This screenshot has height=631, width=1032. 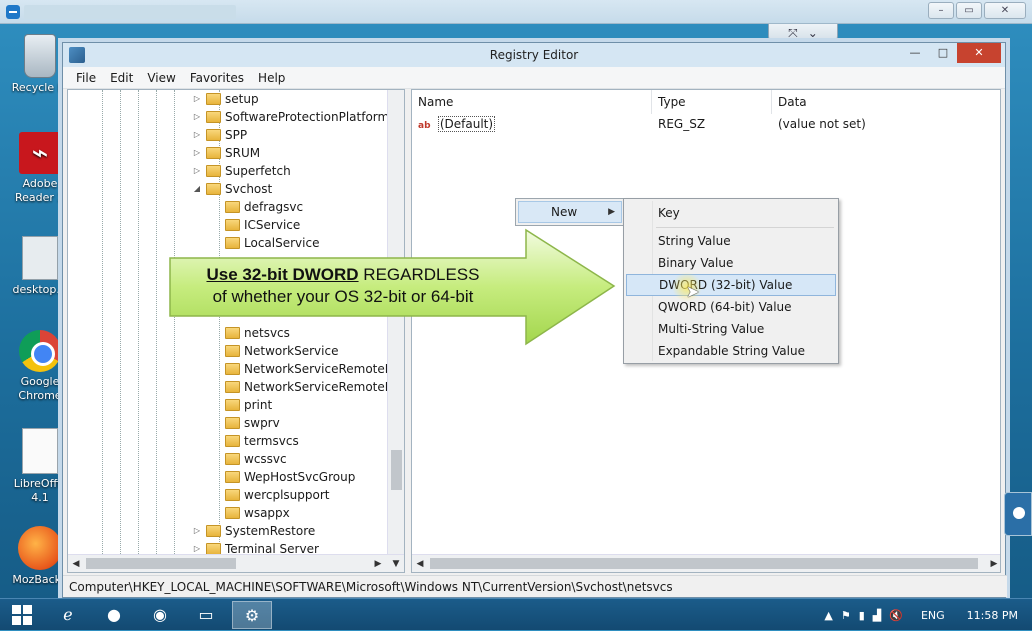 What do you see at coordinates (886, 102) in the screenshot?
I see `column-header-data: Data` at bounding box center [886, 102].